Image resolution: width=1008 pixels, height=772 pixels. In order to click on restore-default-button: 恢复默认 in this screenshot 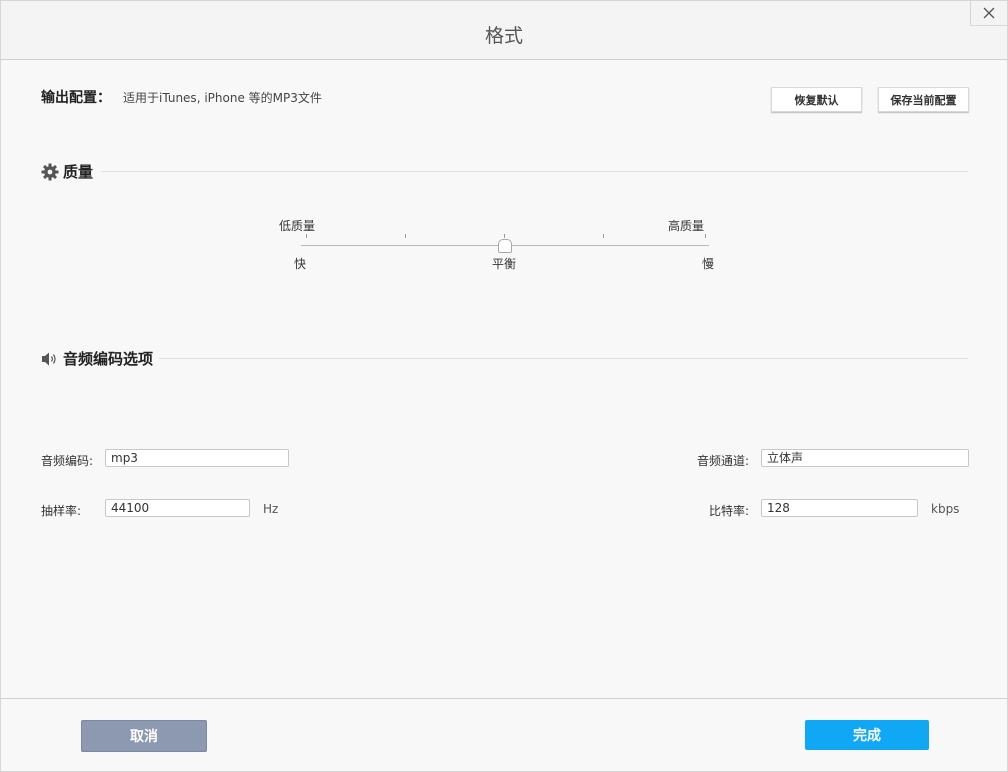, I will do `click(816, 99)`.